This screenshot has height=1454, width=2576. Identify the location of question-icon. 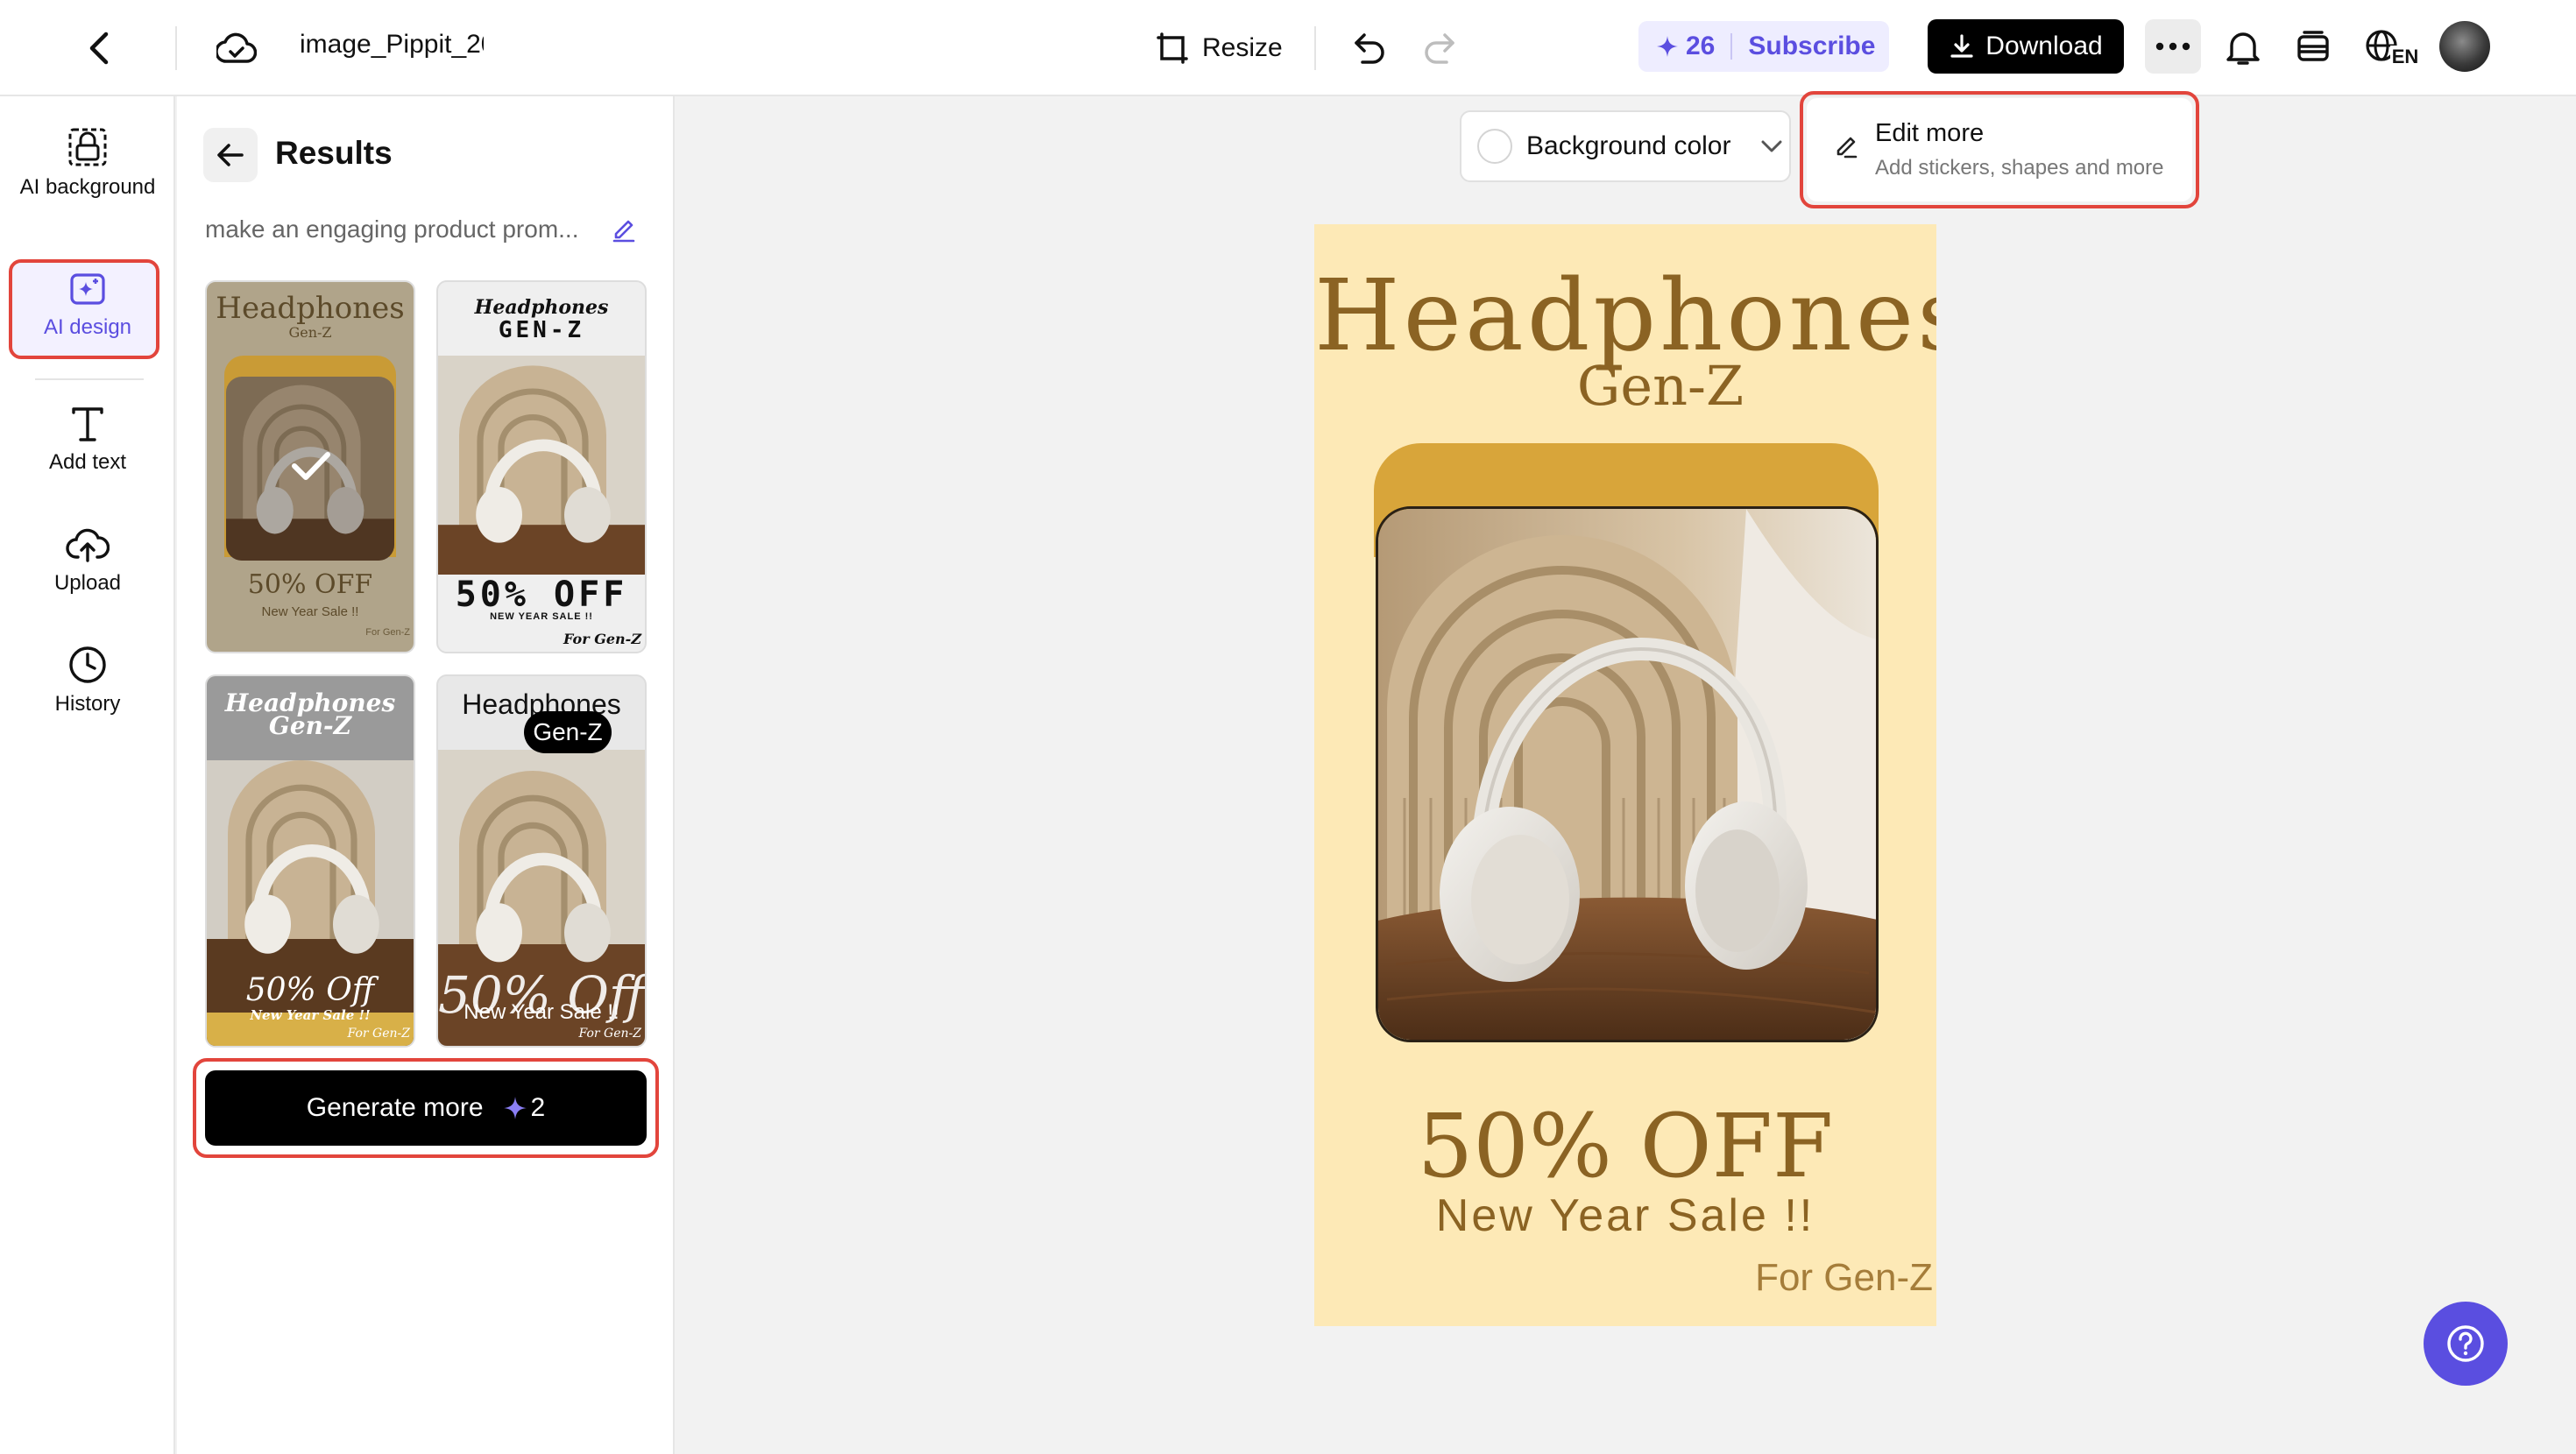
(2465, 1343).